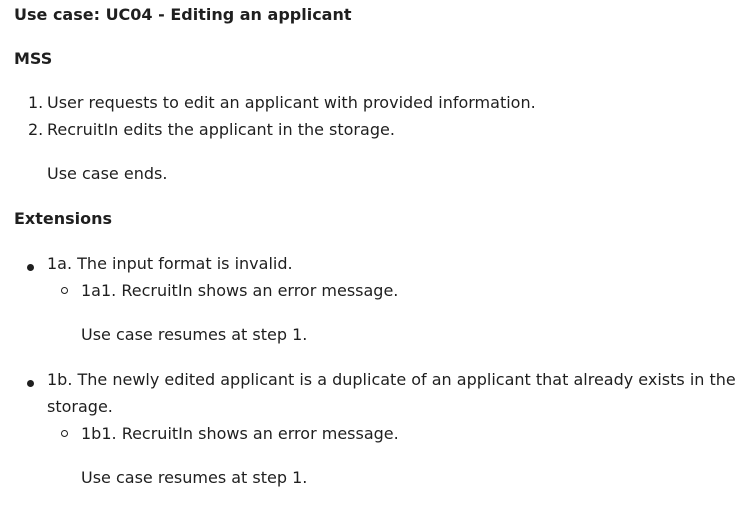 This screenshot has height=513, width=755. What do you see at coordinates (183, 14) in the screenshot?
I see `use-case-title: Use case: UC04 - Editing an applicant` at bounding box center [183, 14].